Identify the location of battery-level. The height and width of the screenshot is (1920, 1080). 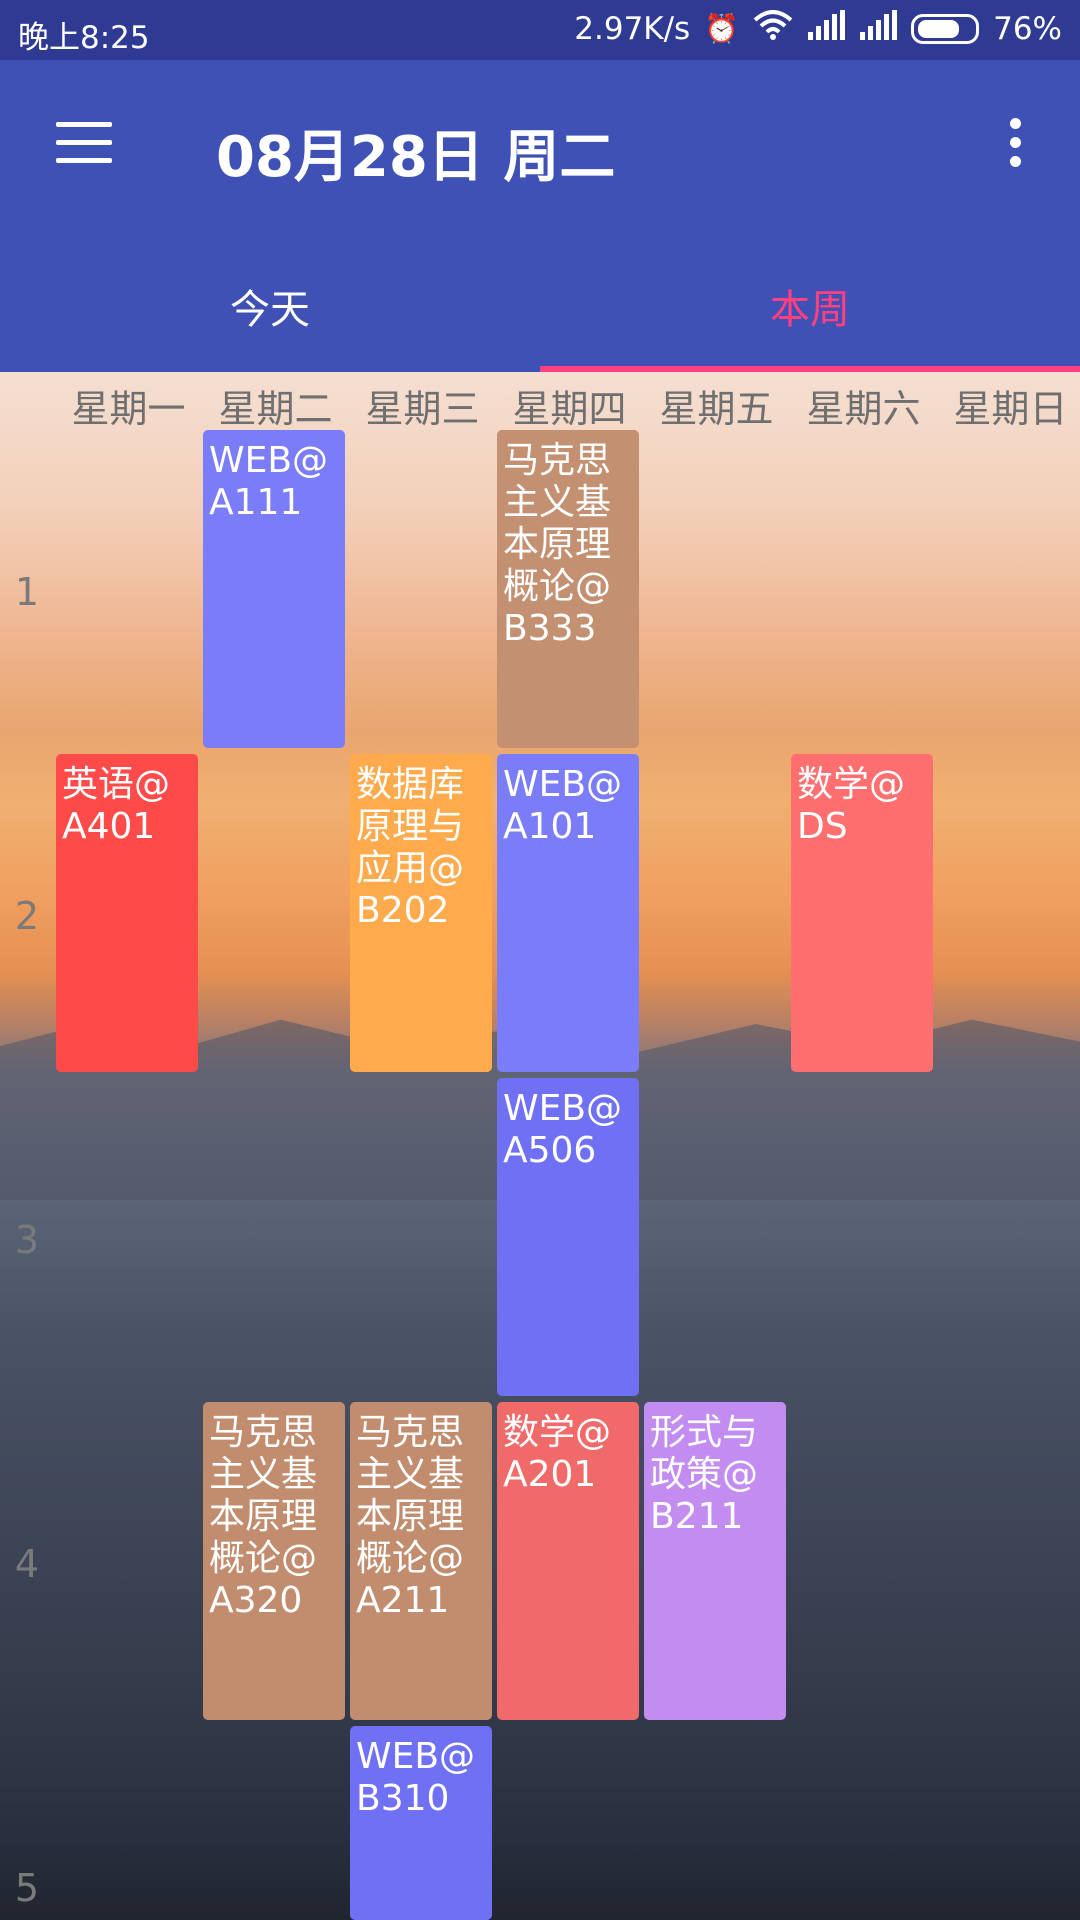
(939, 28).